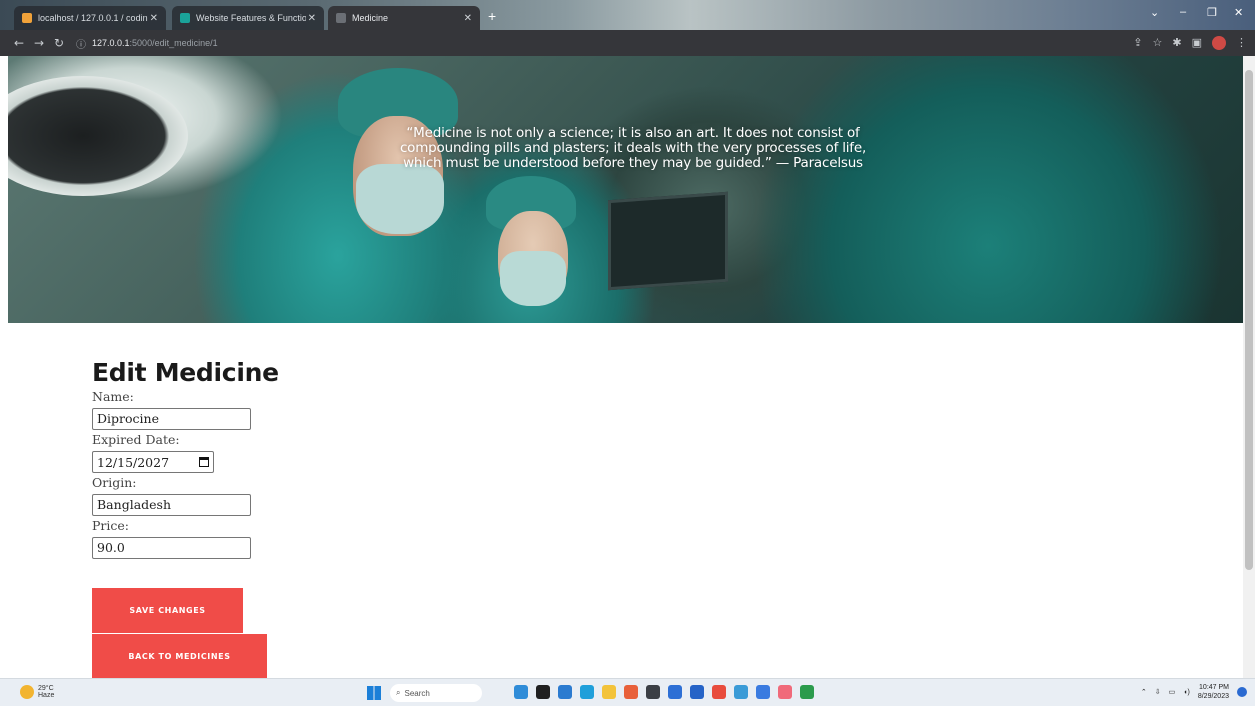 The width and height of the screenshot is (1255, 706). What do you see at coordinates (19, 43) in the screenshot?
I see `back-arrow-icon: ←` at bounding box center [19, 43].